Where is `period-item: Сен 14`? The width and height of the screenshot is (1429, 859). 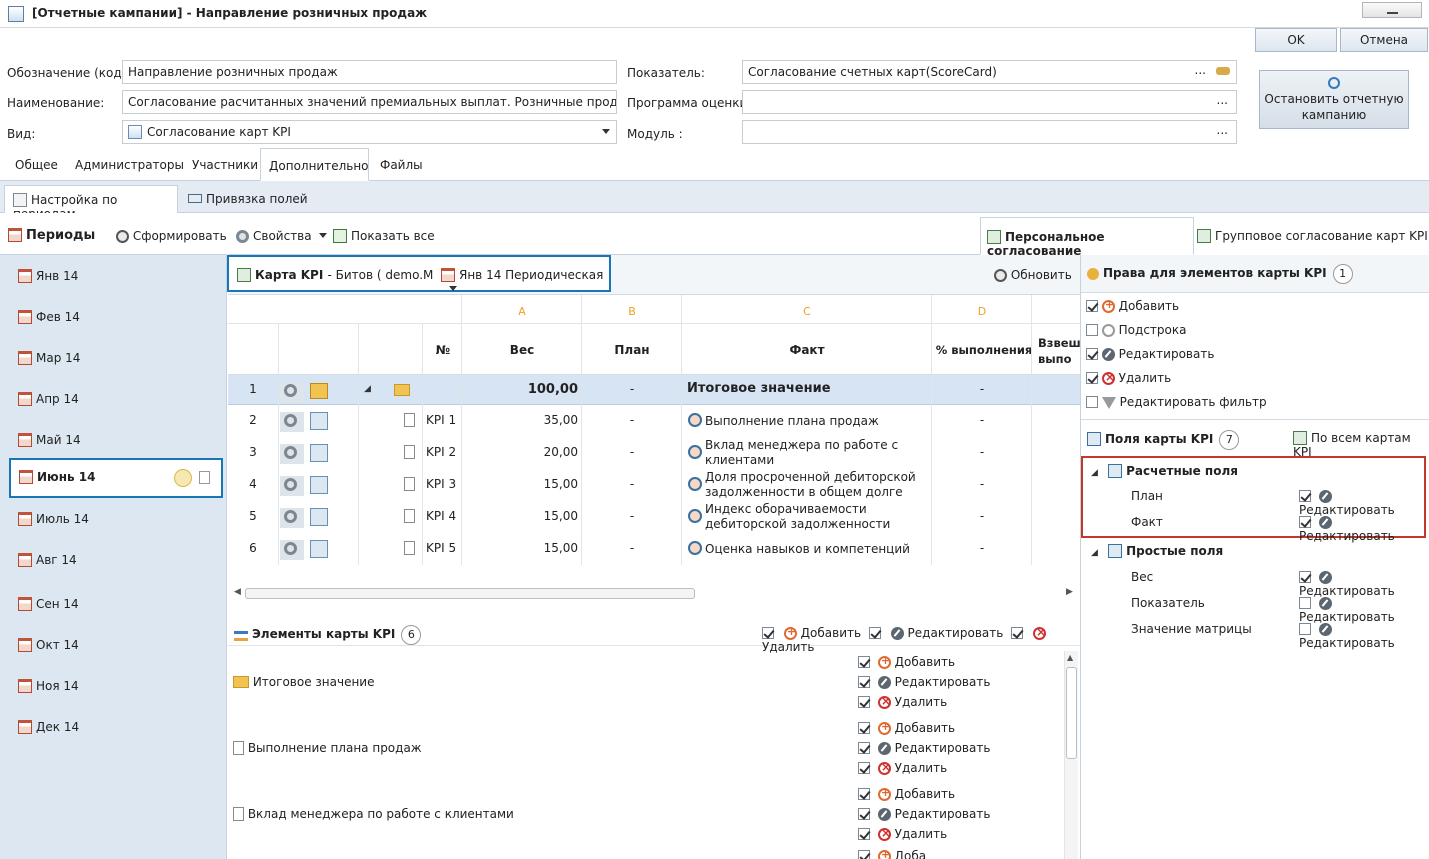
period-item: Сен 14 is located at coordinates (48, 604).